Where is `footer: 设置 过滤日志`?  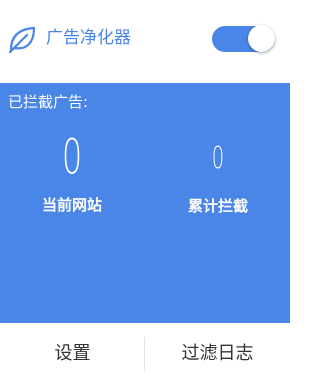
footer: 设置 过滤日志 is located at coordinates (145, 354).